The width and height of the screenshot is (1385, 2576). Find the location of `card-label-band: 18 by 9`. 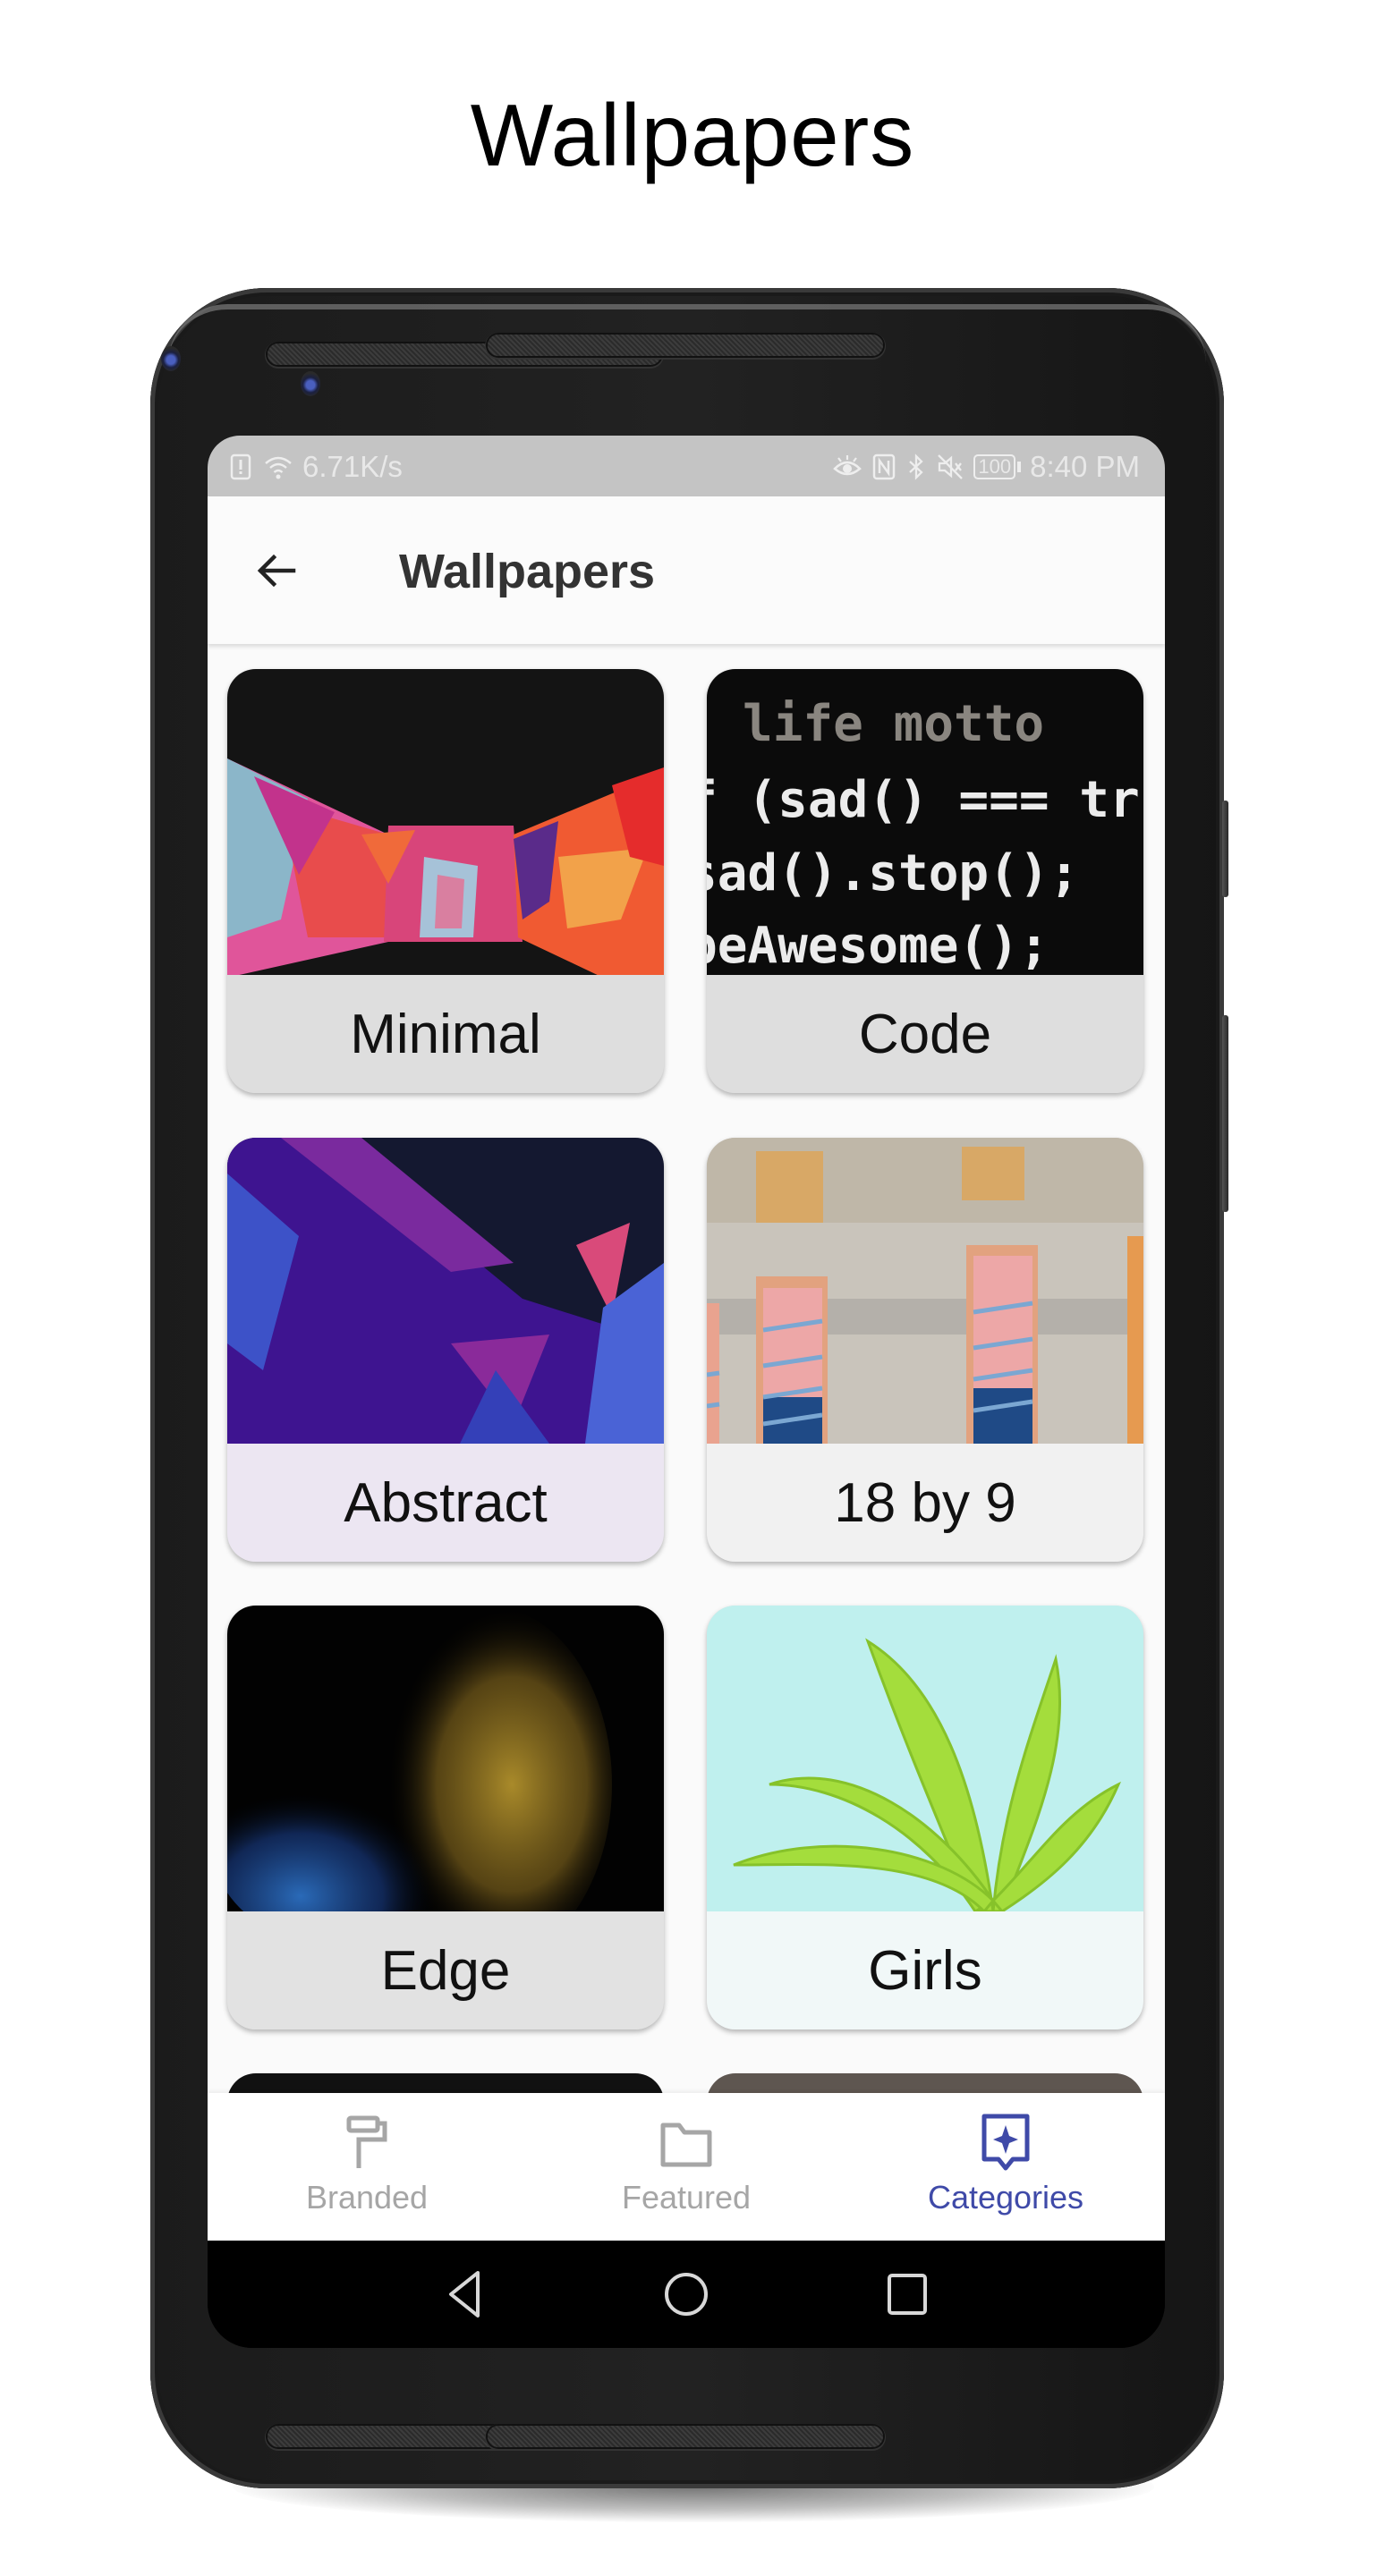

card-label-band: 18 by 9 is located at coordinates (925, 1503).